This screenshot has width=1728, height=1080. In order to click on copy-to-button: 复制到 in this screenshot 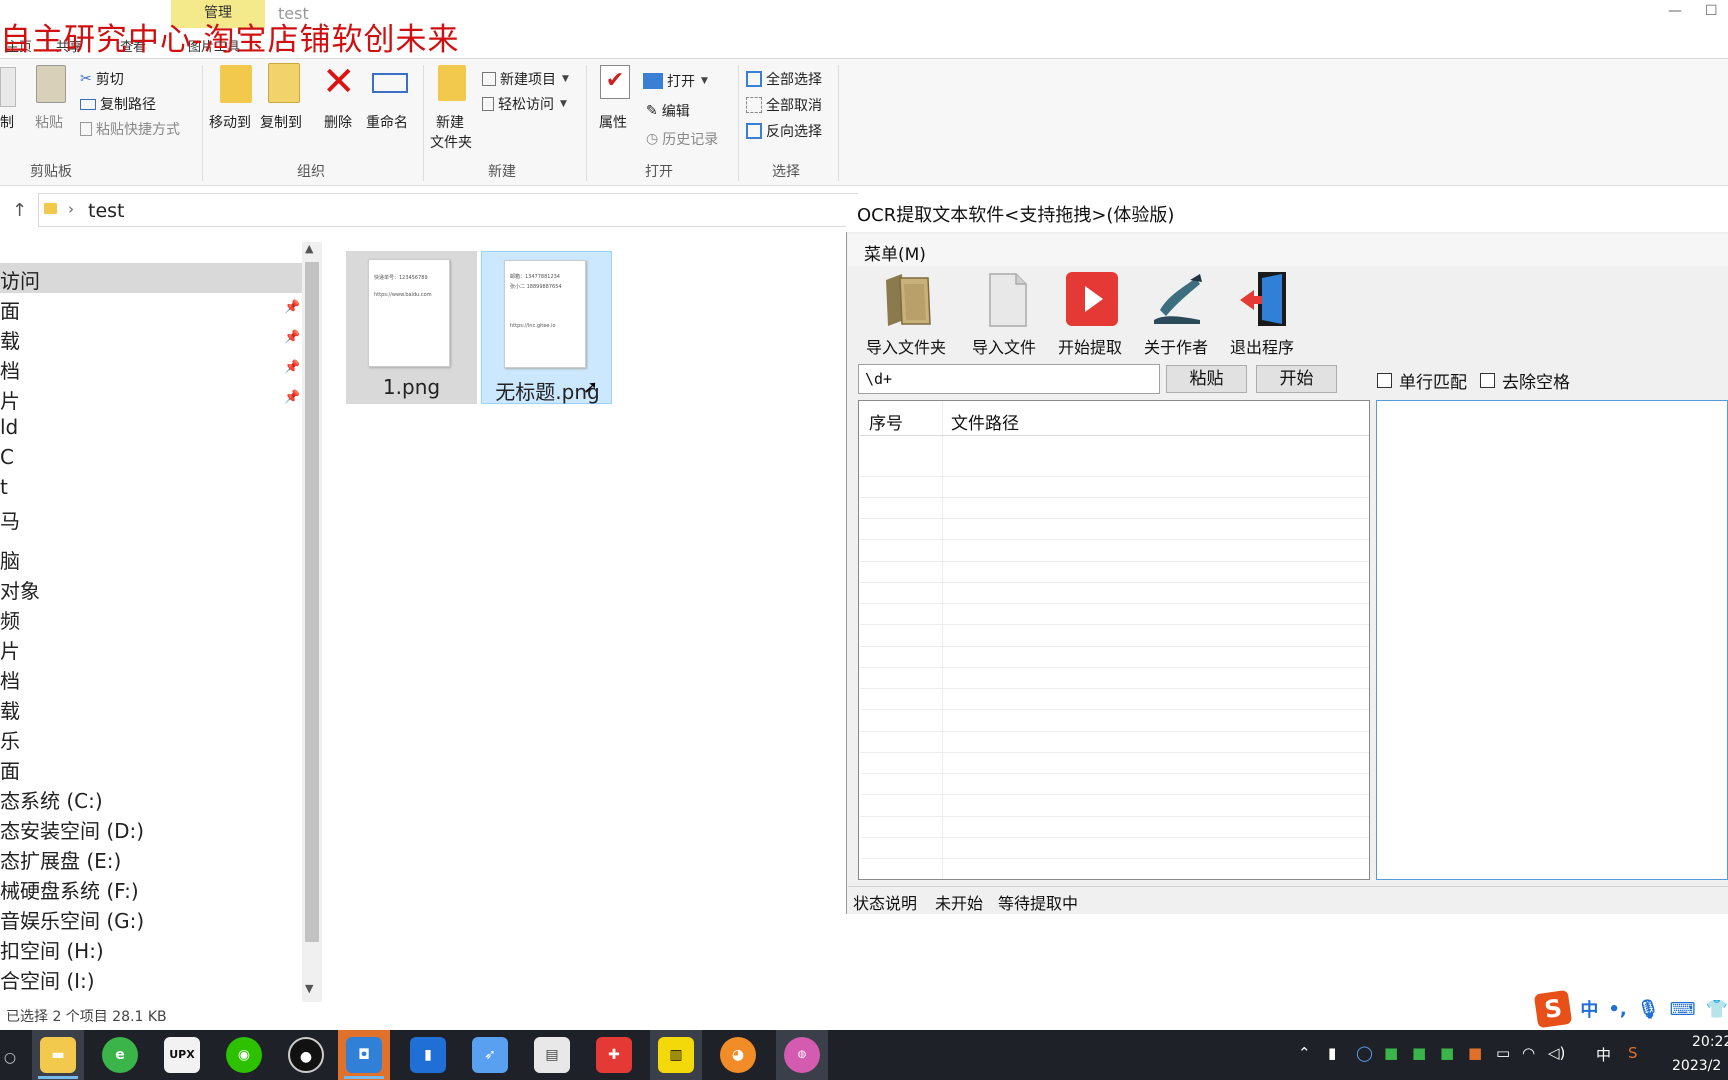, I will do `click(281, 122)`.